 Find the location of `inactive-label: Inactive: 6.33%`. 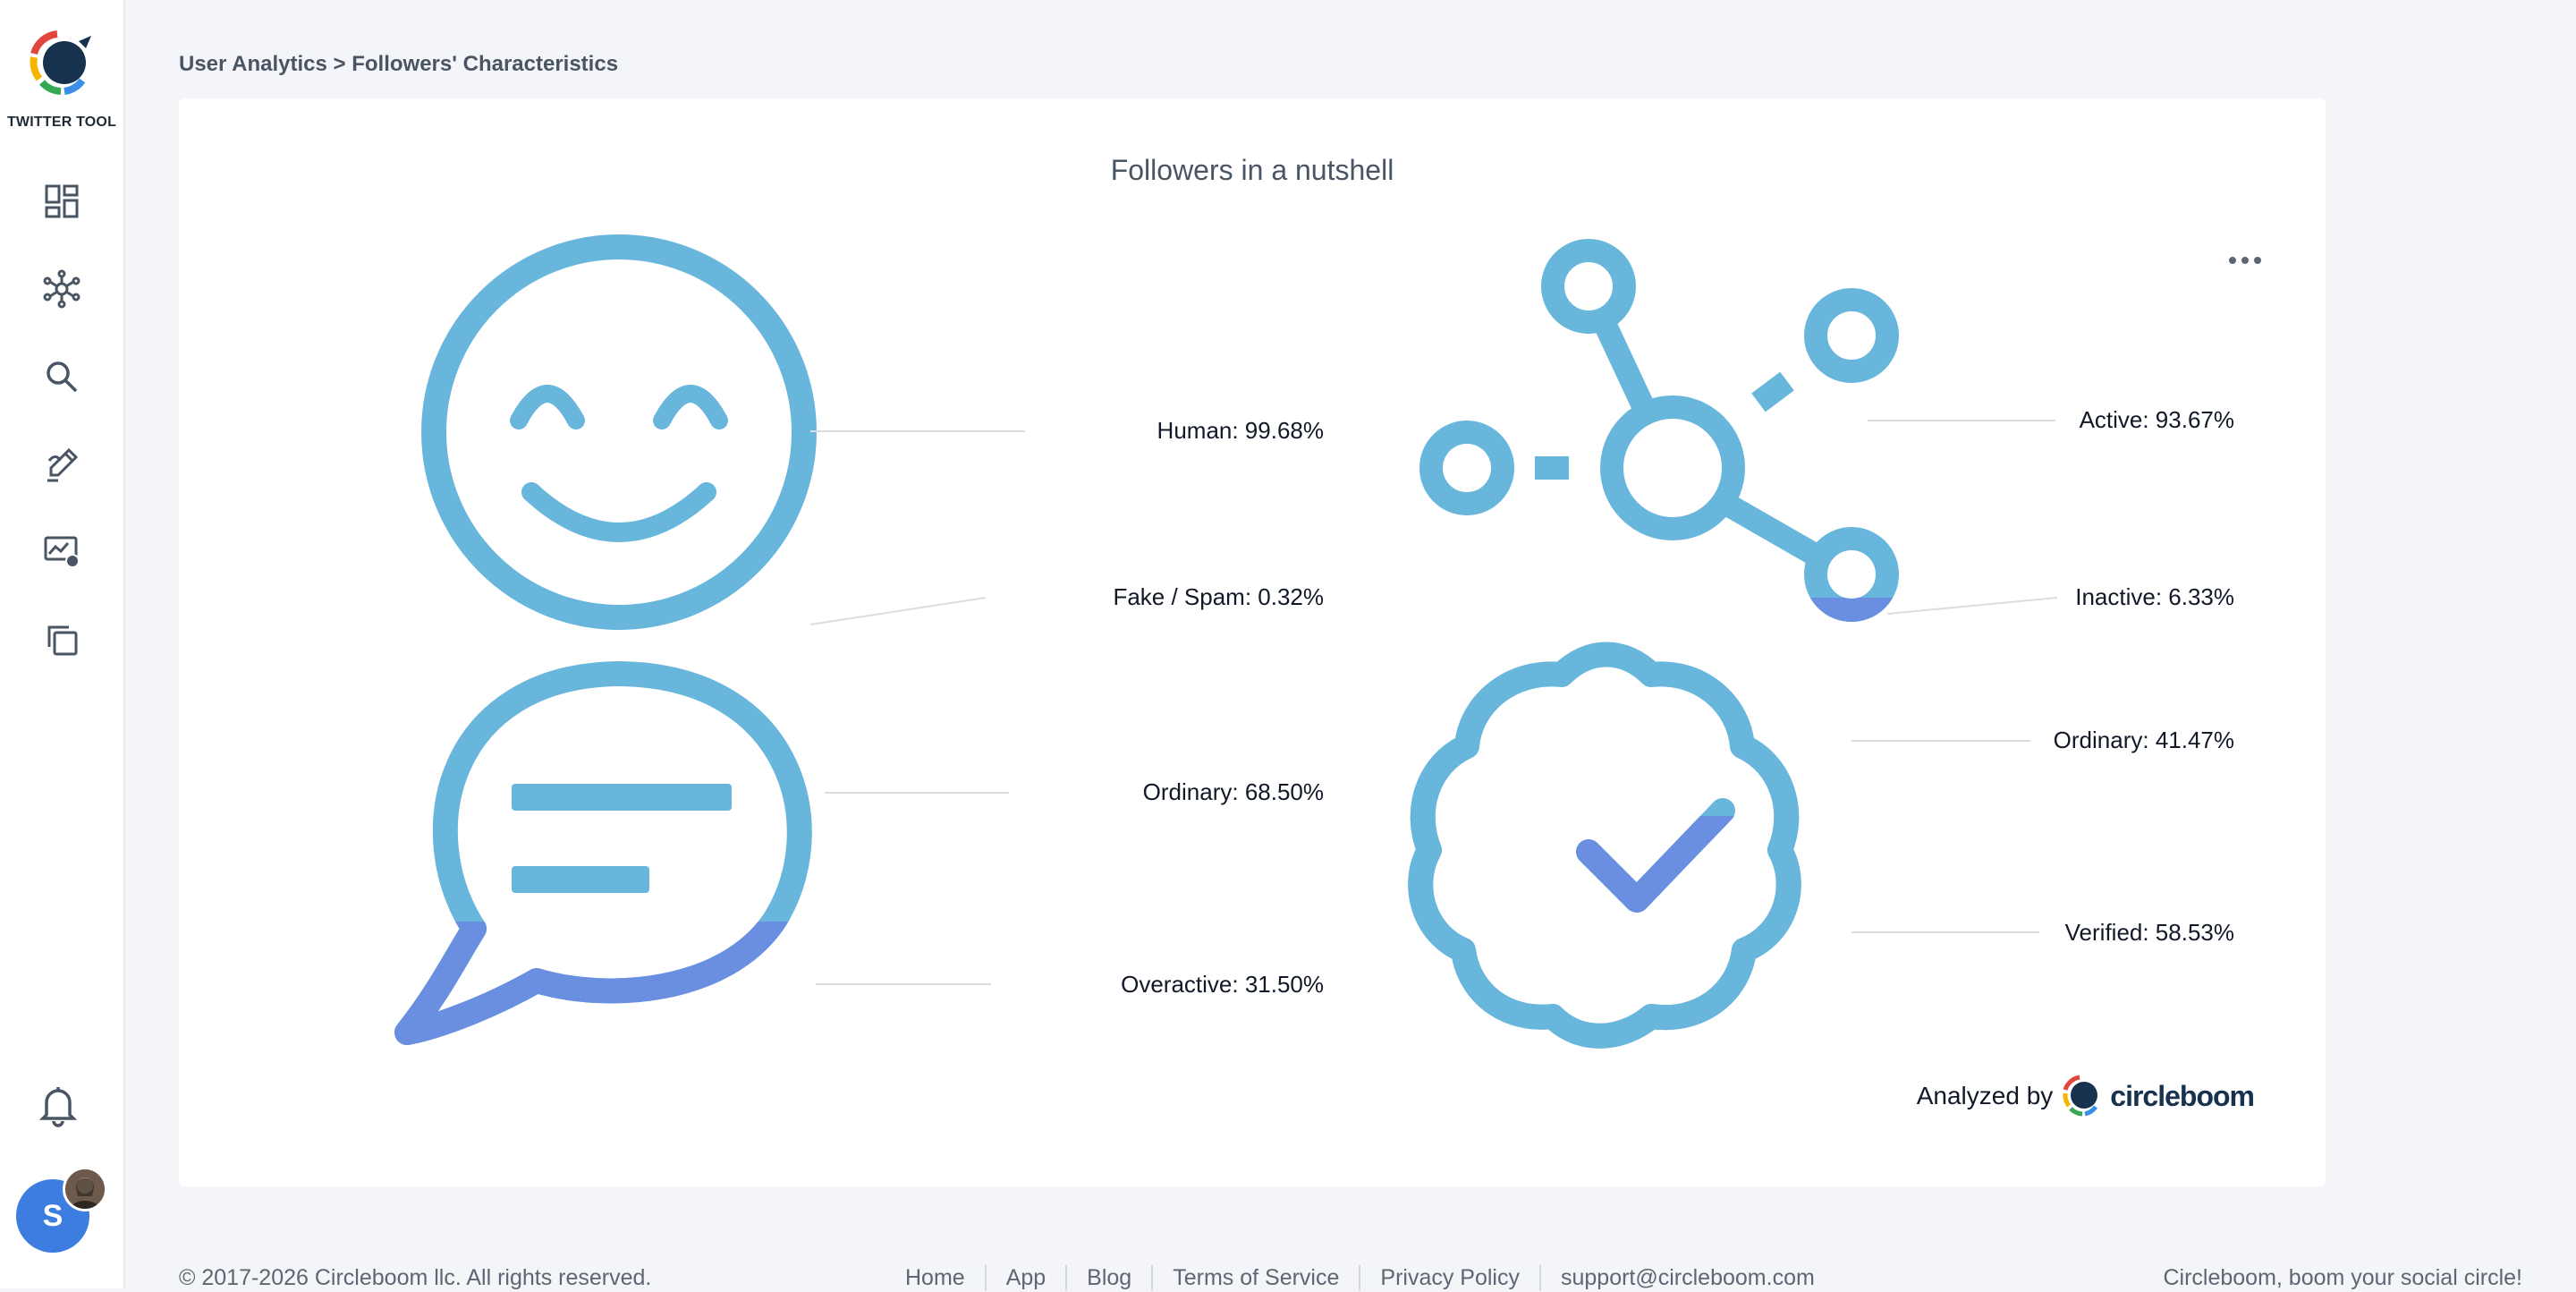

inactive-label: Inactive: 6.33% is located at coordinates (2154, 597).